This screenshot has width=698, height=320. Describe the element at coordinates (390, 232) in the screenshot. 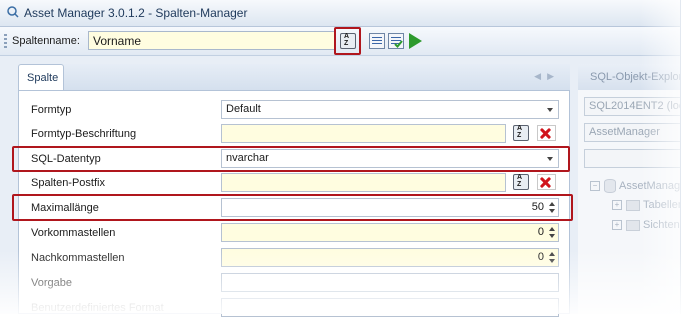

I see `vorkommastellen-input: 0` at that location.